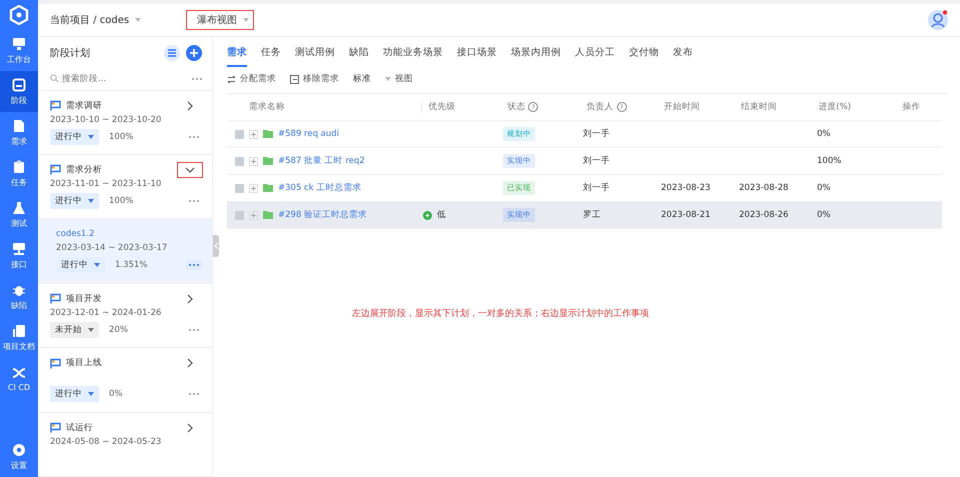 The image size is (960, 477). What do you see at coordinates (314, 79) in the screenshot?
I see `toolbar-button: 移除需求` at bounding box center [314, 79].